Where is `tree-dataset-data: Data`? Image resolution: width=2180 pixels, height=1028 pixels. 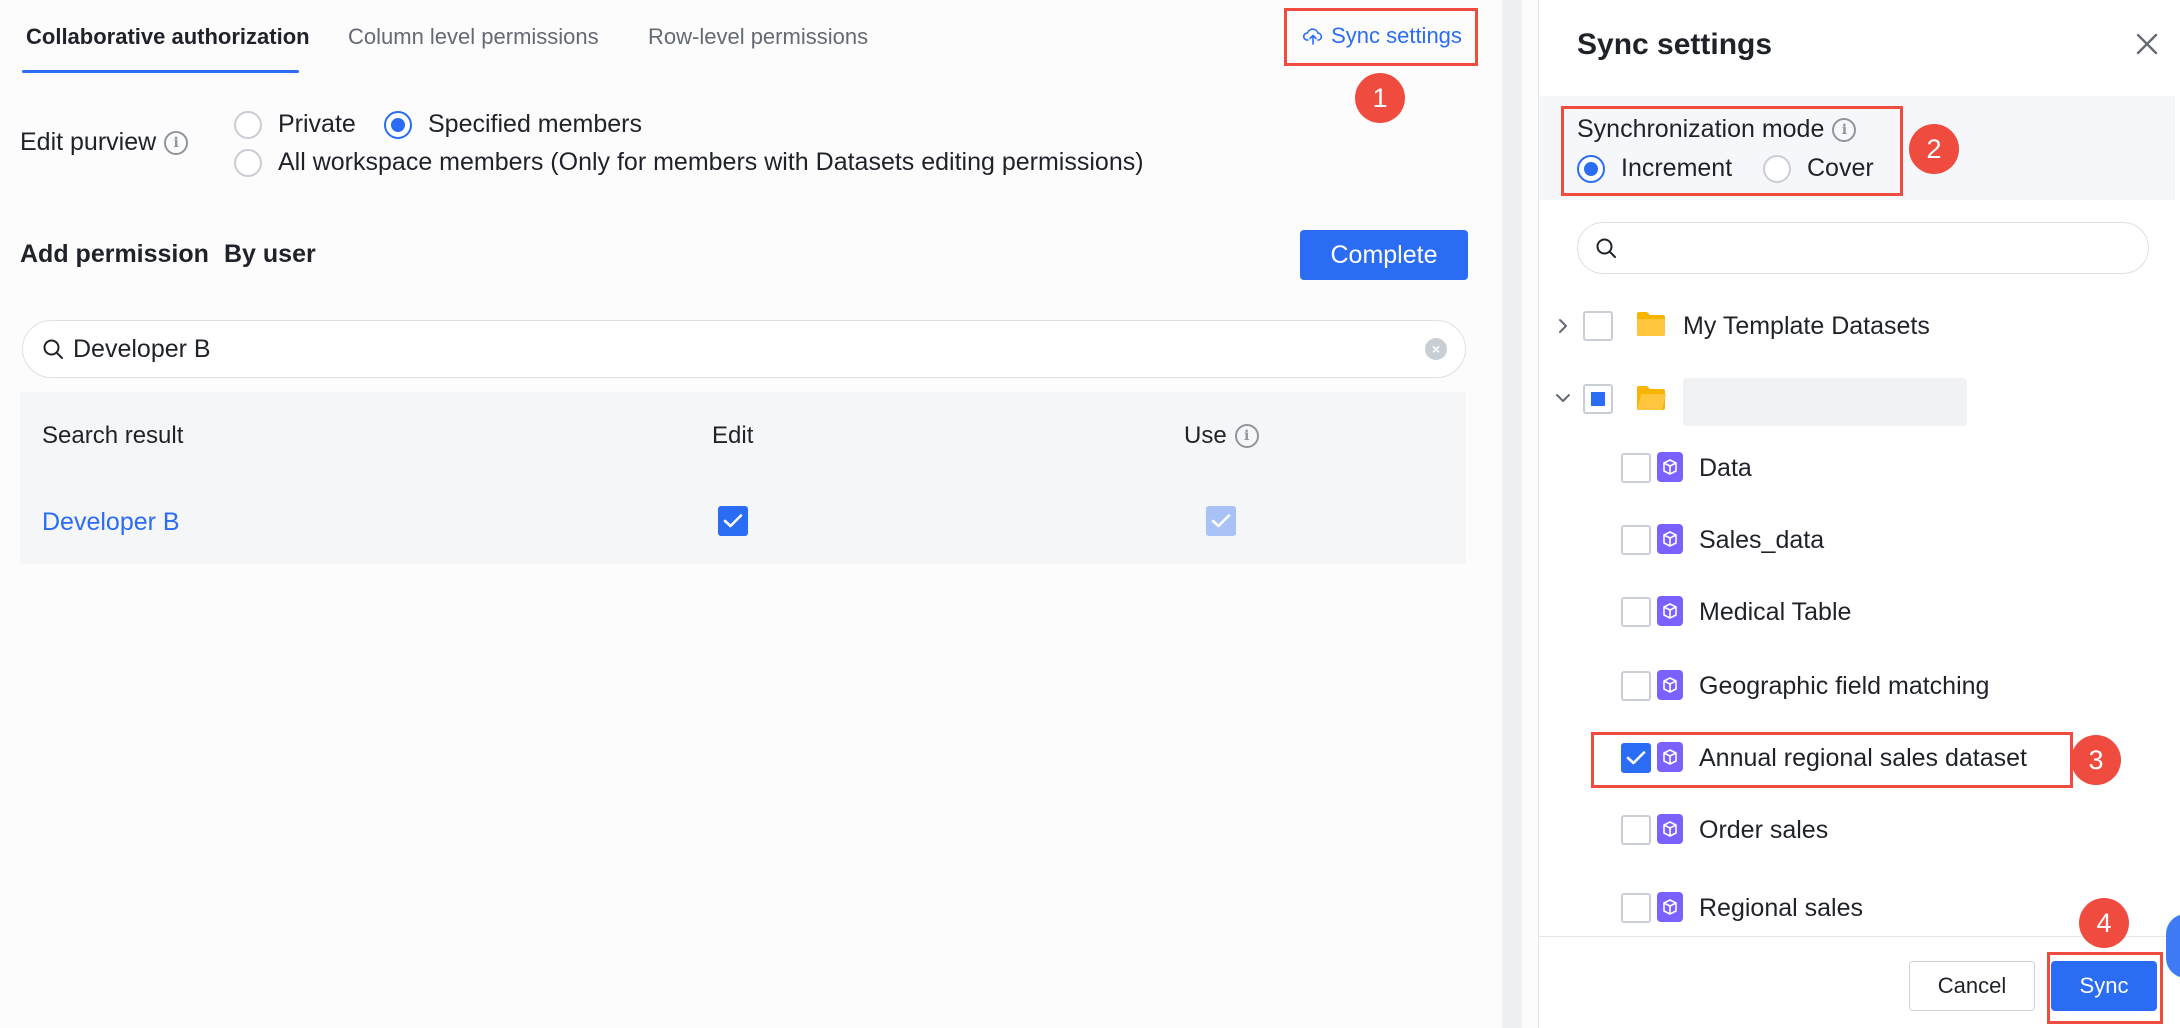
tree-dataset-data: Data is located at coordinates (1857, 468).